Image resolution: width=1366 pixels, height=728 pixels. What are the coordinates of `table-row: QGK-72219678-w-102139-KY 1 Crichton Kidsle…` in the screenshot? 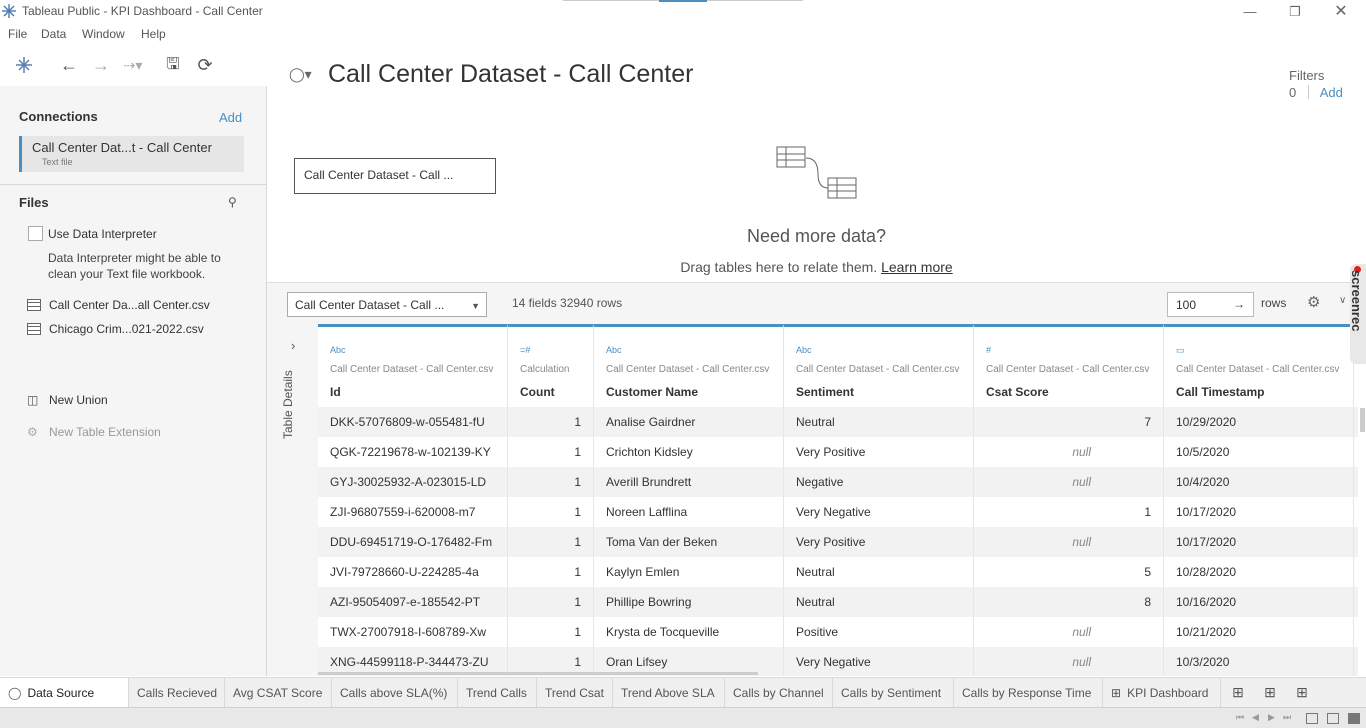 It's located at (838, 452).